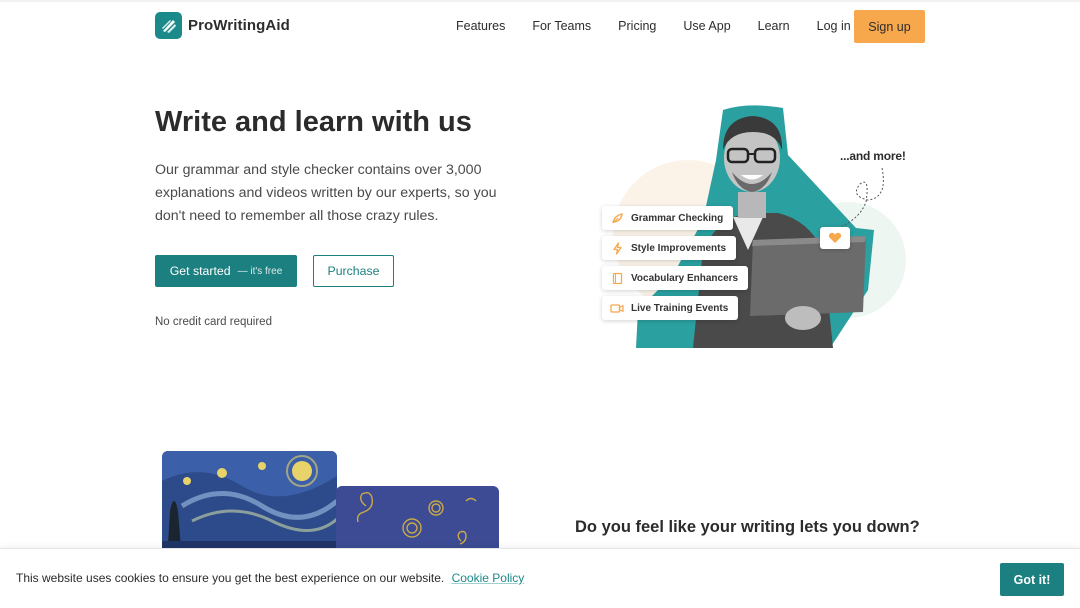 Image resolution: width=1080 pixels, height=608 pixels. Describe the element at coordinates (617, 218) in the screenshot. I see `feather-icon` at that location.